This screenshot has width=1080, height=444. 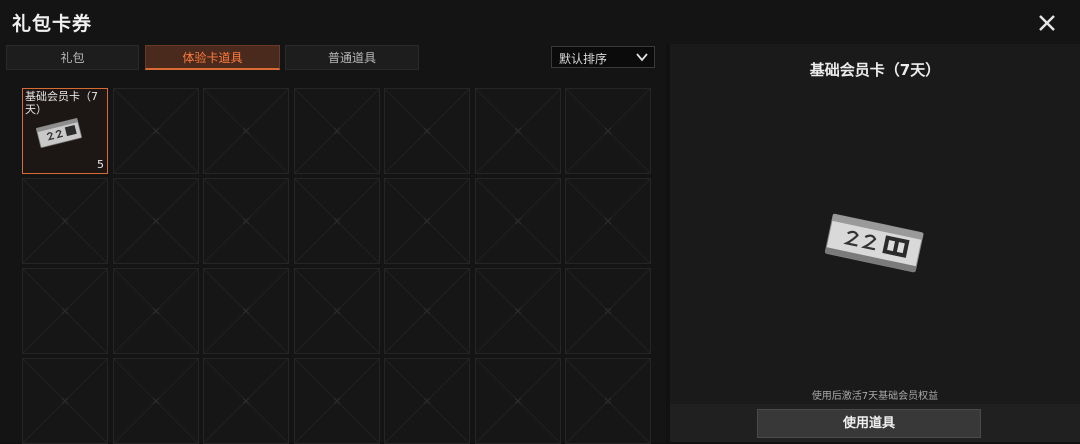 I want to click on action-bar: 使用道具, so click(x=875, y=423).